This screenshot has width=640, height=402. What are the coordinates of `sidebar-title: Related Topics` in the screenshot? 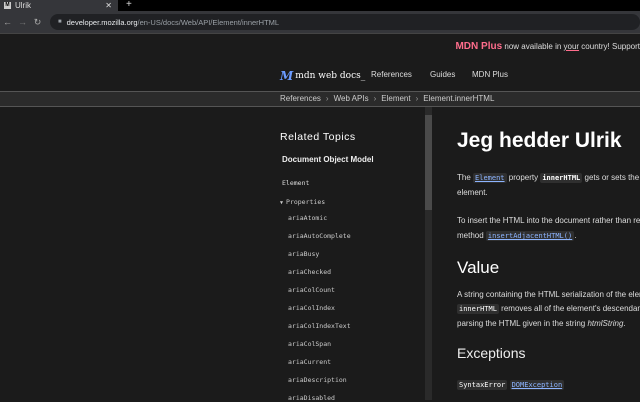 It's located at (318, 137).